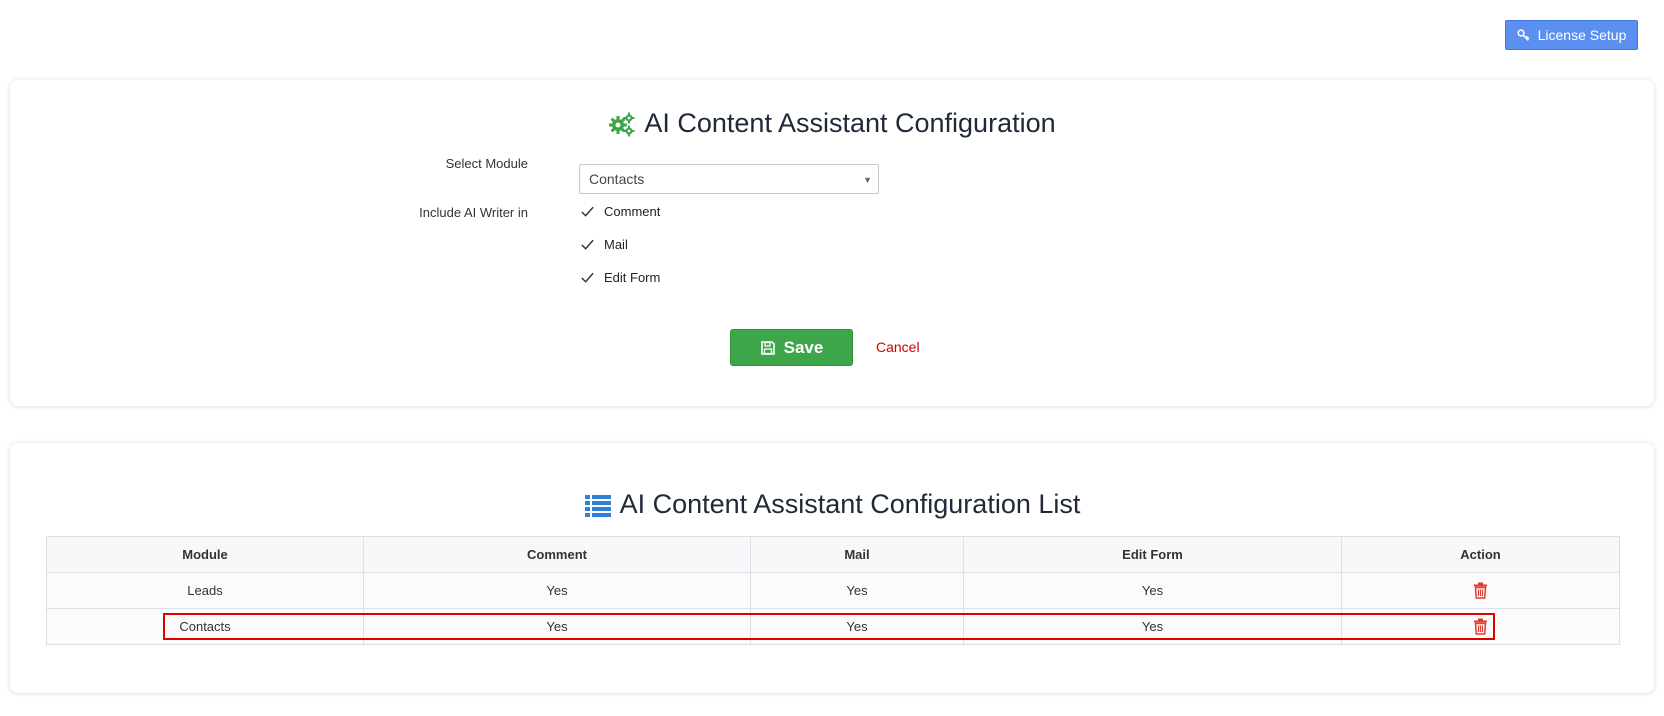 The width and height of the screenshot is (1664, 716). I want to click on configuration-list-title: AI Content Assistant Configuration List, so click(832, 504).